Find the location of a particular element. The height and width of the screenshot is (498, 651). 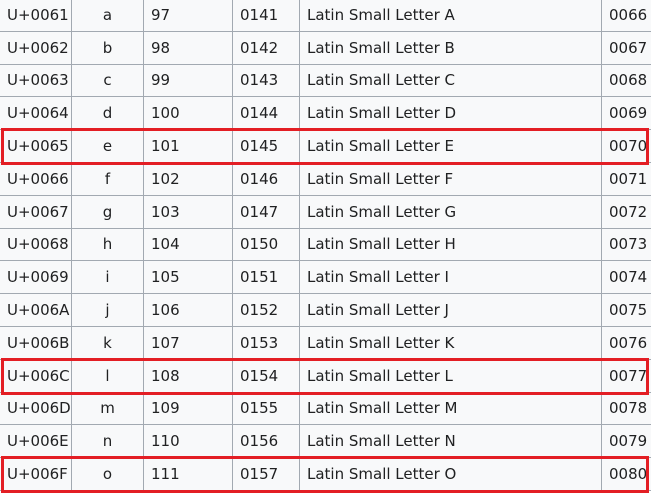

table-row: U+0063 c 99 0143 Latin Small Letter C 0068 is located at coordinates (325, 81).